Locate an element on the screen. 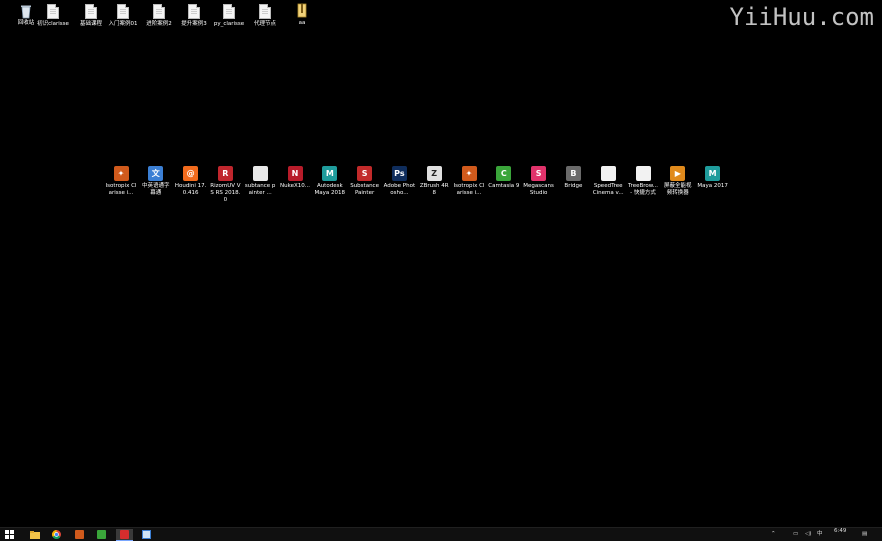 The image size is (882, 541). desktop-app-label: RizomUV VS RS 2018.0 is located at coordinates (225, 193).